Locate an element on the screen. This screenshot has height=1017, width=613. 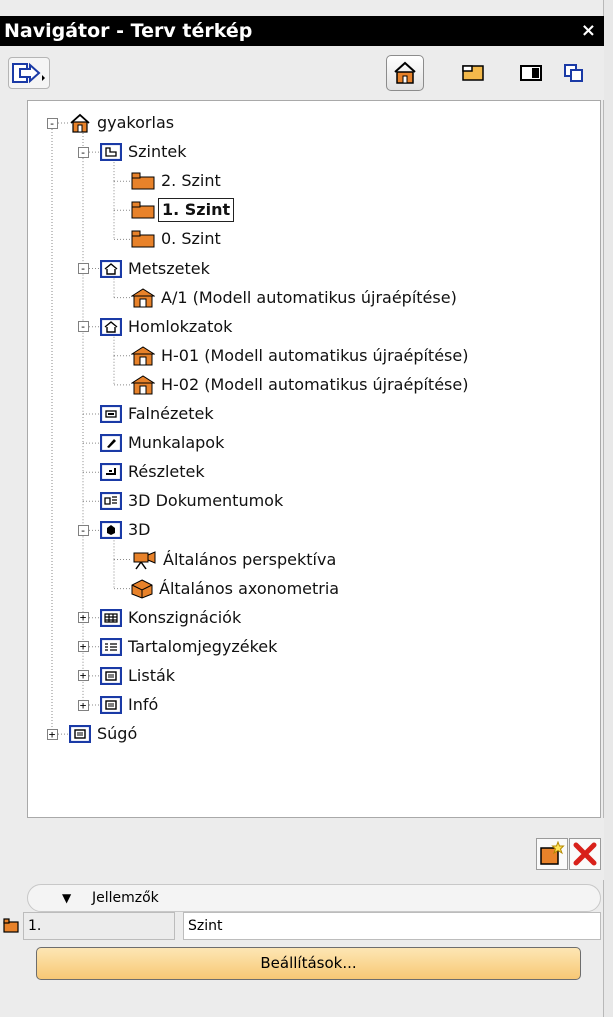
tree-node-label: 2. Szint is located at coordinates (191, 181).